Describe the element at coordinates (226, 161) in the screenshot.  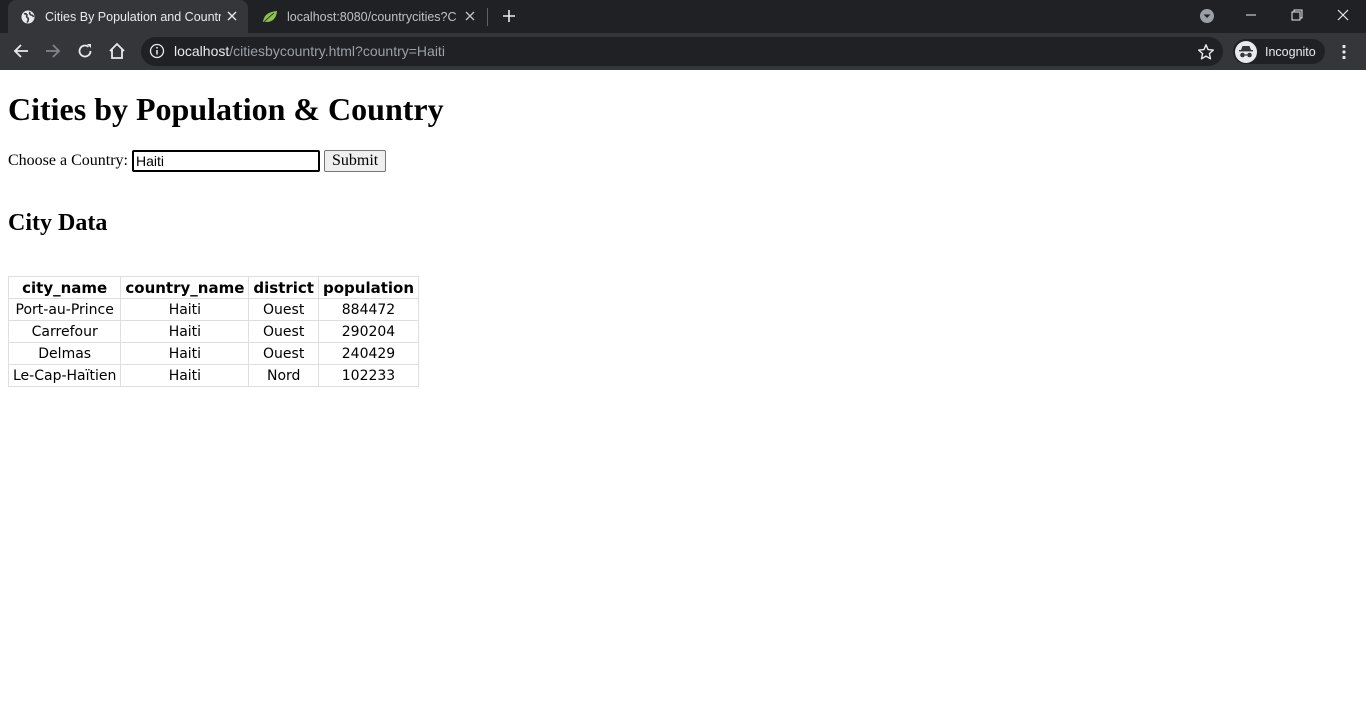
I see `country-input` at that location.